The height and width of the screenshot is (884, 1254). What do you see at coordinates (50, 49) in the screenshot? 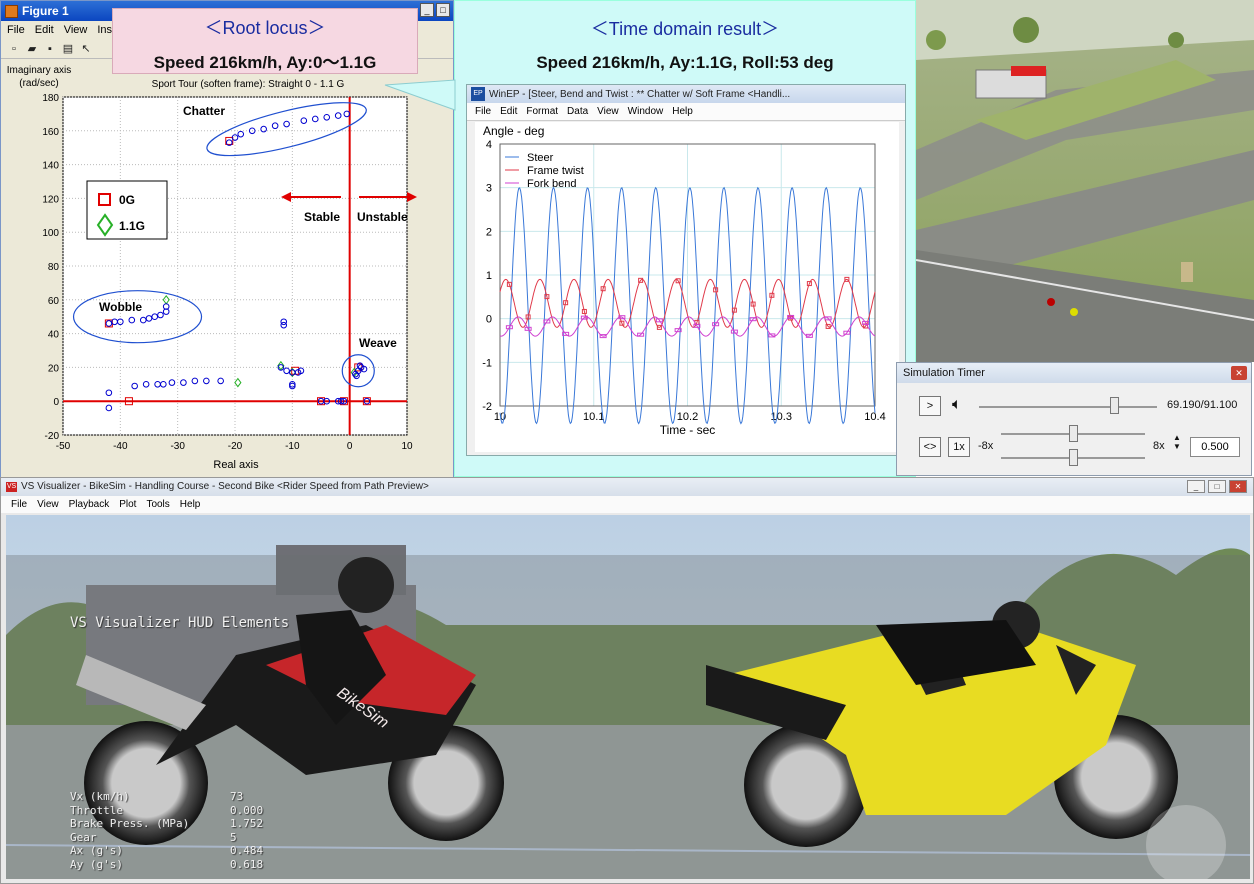
I see `save-icon: ▪` at bounding box center [50, 49].